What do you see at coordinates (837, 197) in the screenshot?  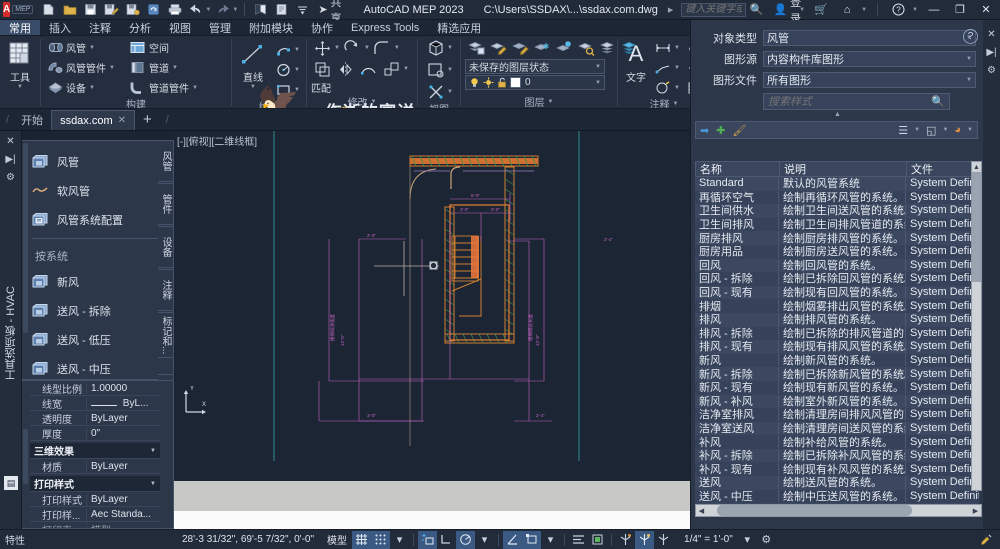 I see `table-row: 再循环空气 绘制再循环风管的系统。System Definition` at bounding box center [837, 197].